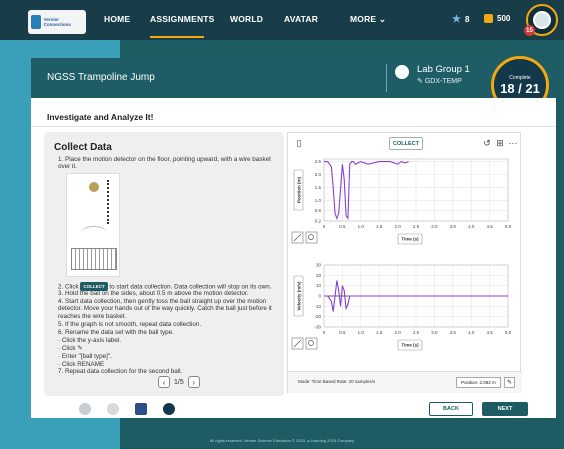 This screenshot has height=449, width=564. What do you see at coordinates (182, 19) in the screenshot?
I see `nav-assignments: ASSIGNMENTS` at bounding box center [182, 19].